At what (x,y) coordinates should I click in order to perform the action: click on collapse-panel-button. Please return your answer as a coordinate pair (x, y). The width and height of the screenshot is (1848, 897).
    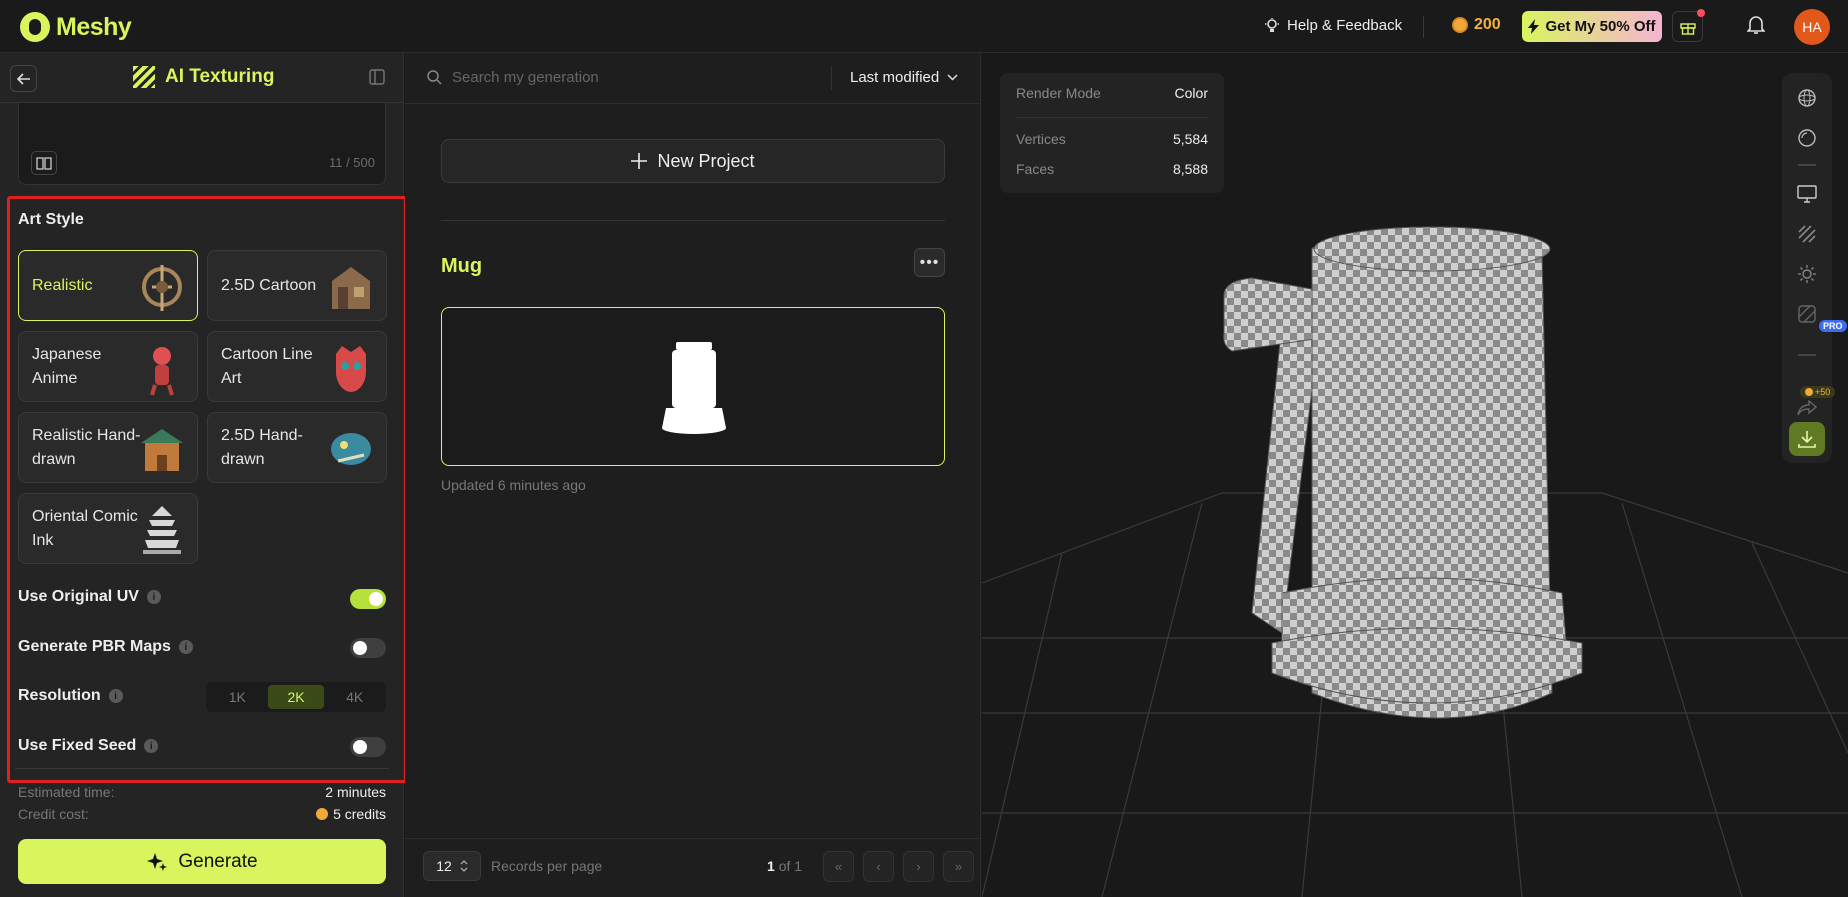
    Looking at the image, I should click on (377, 79).